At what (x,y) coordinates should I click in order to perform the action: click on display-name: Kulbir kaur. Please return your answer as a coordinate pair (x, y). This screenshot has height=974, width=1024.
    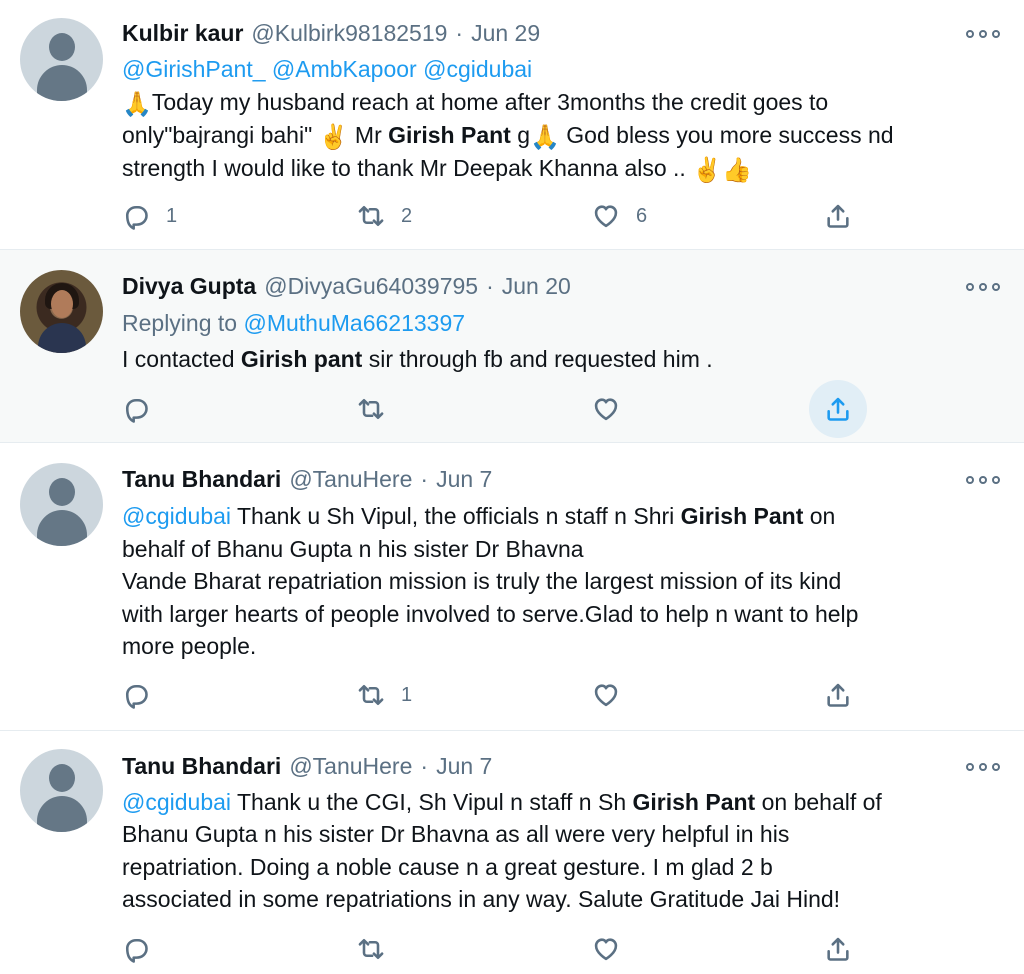
    Looking at the image, I should click on (182, 33).